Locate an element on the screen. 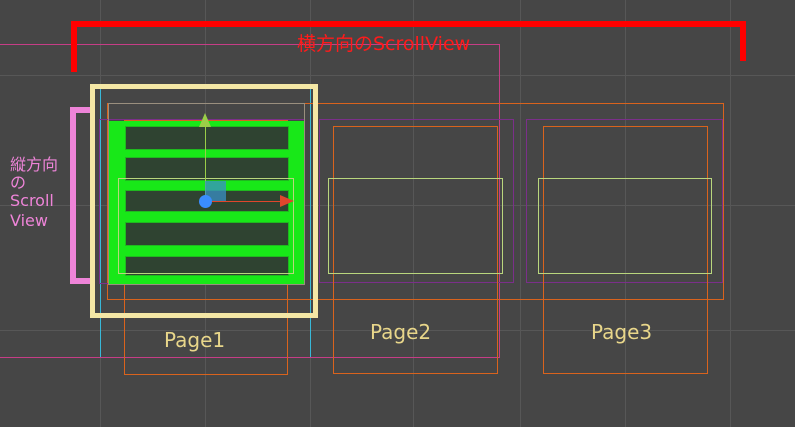 This screenshot has height=427, width=795. vertical-label-line: 縦方向 is located at coordinates (34, 164).